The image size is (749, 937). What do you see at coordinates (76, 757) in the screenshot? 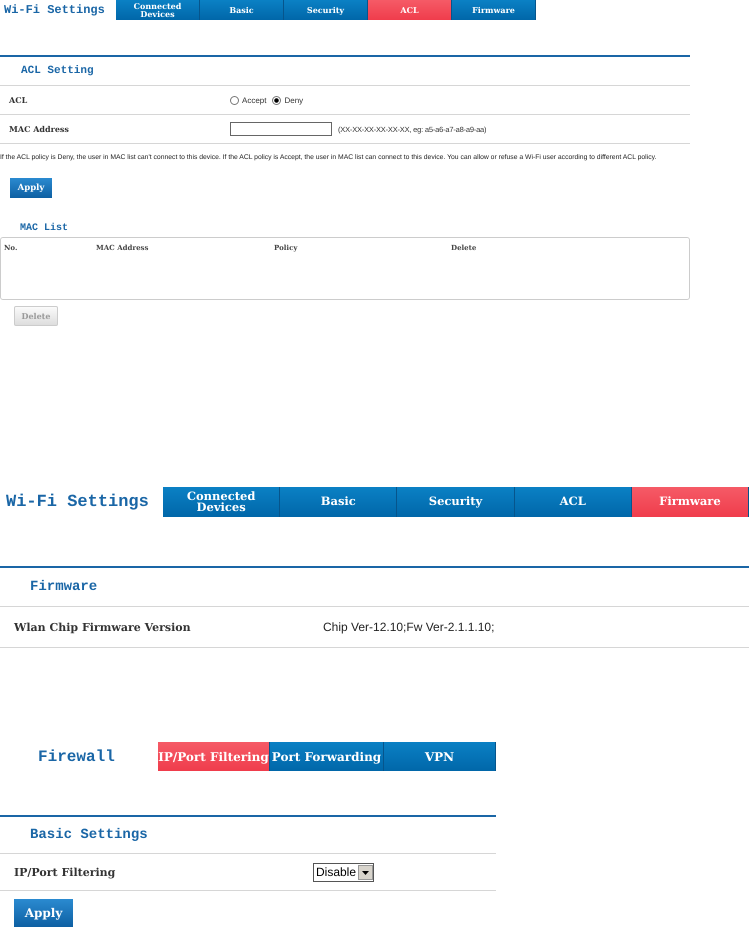
I see `page-title: Firewall` at bounding box center [76, 757].